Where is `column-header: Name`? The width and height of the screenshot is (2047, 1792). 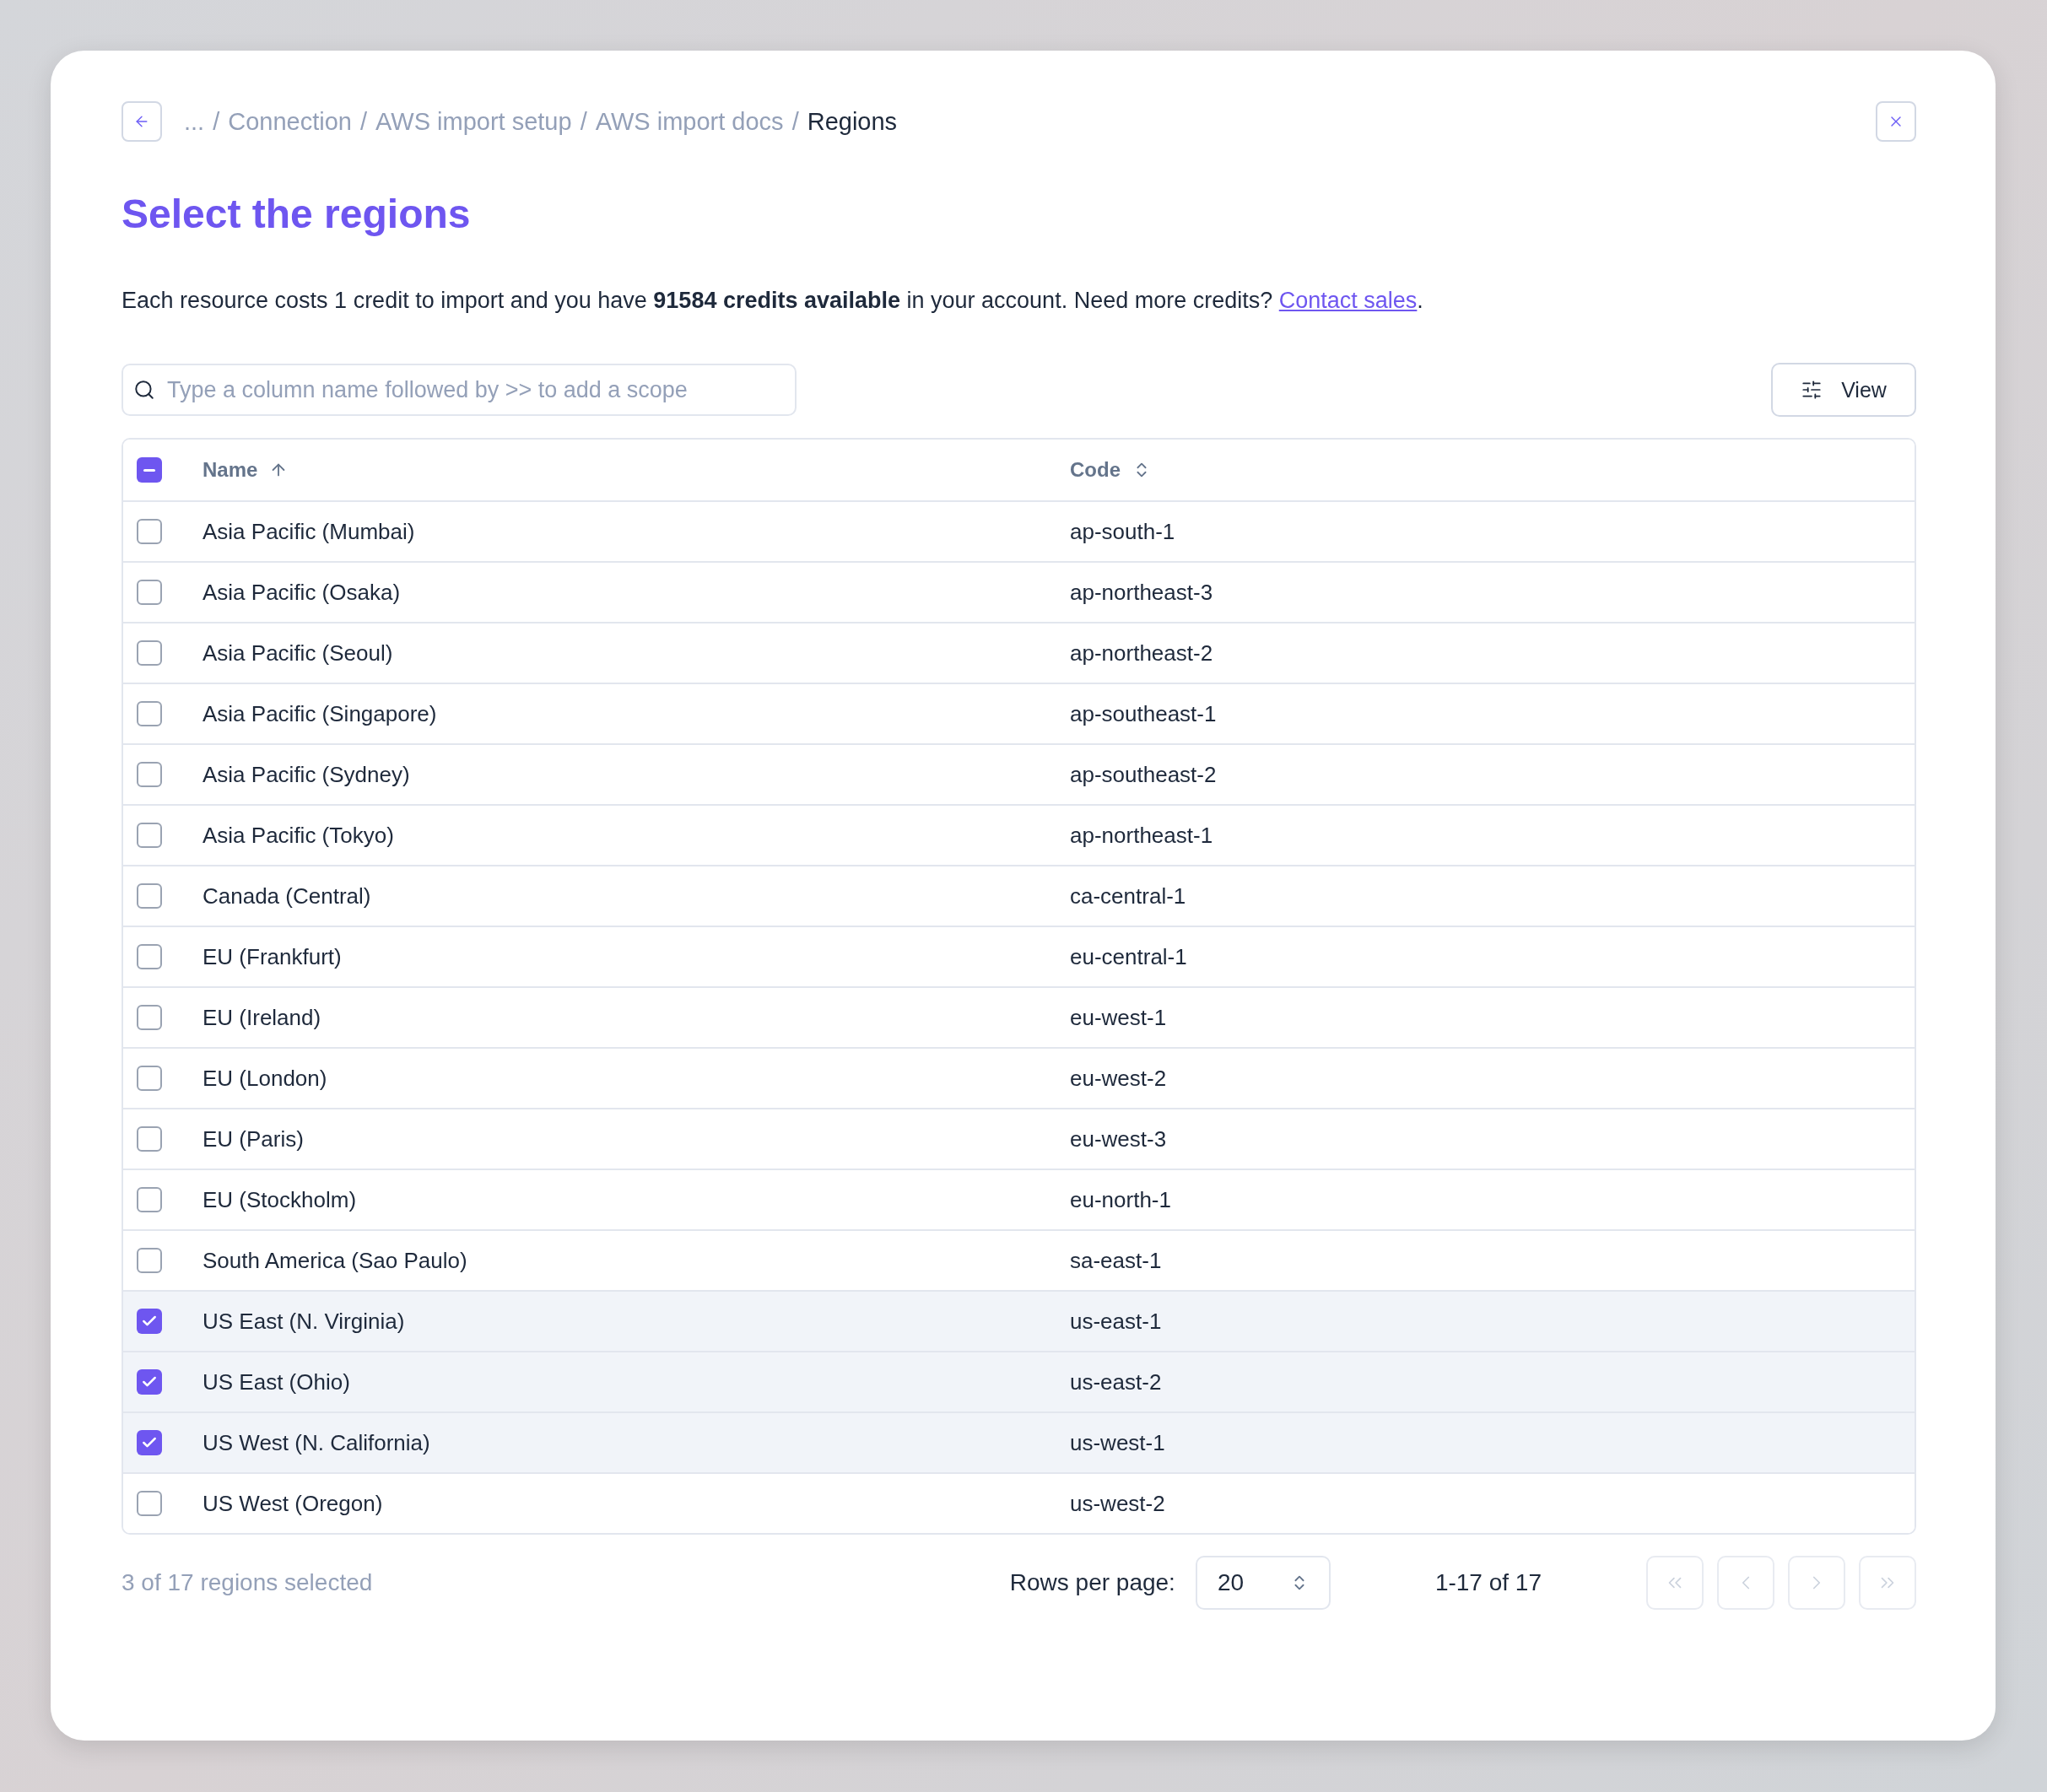
column-header: Name is located at coordinates (246, 470).